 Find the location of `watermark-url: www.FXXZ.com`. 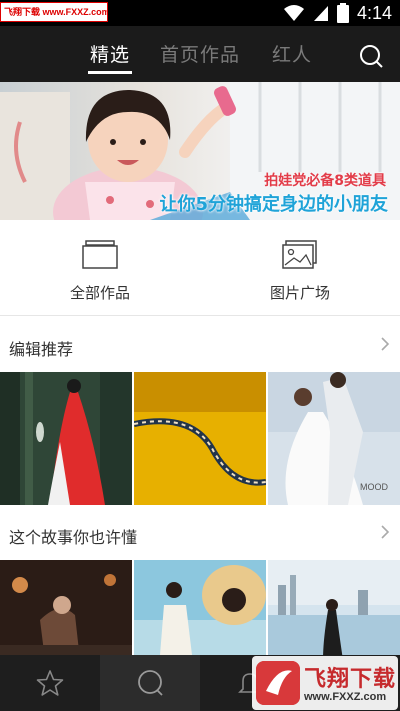

watermark-url: www.FXXZ.com is located at coordinates (345, 697).